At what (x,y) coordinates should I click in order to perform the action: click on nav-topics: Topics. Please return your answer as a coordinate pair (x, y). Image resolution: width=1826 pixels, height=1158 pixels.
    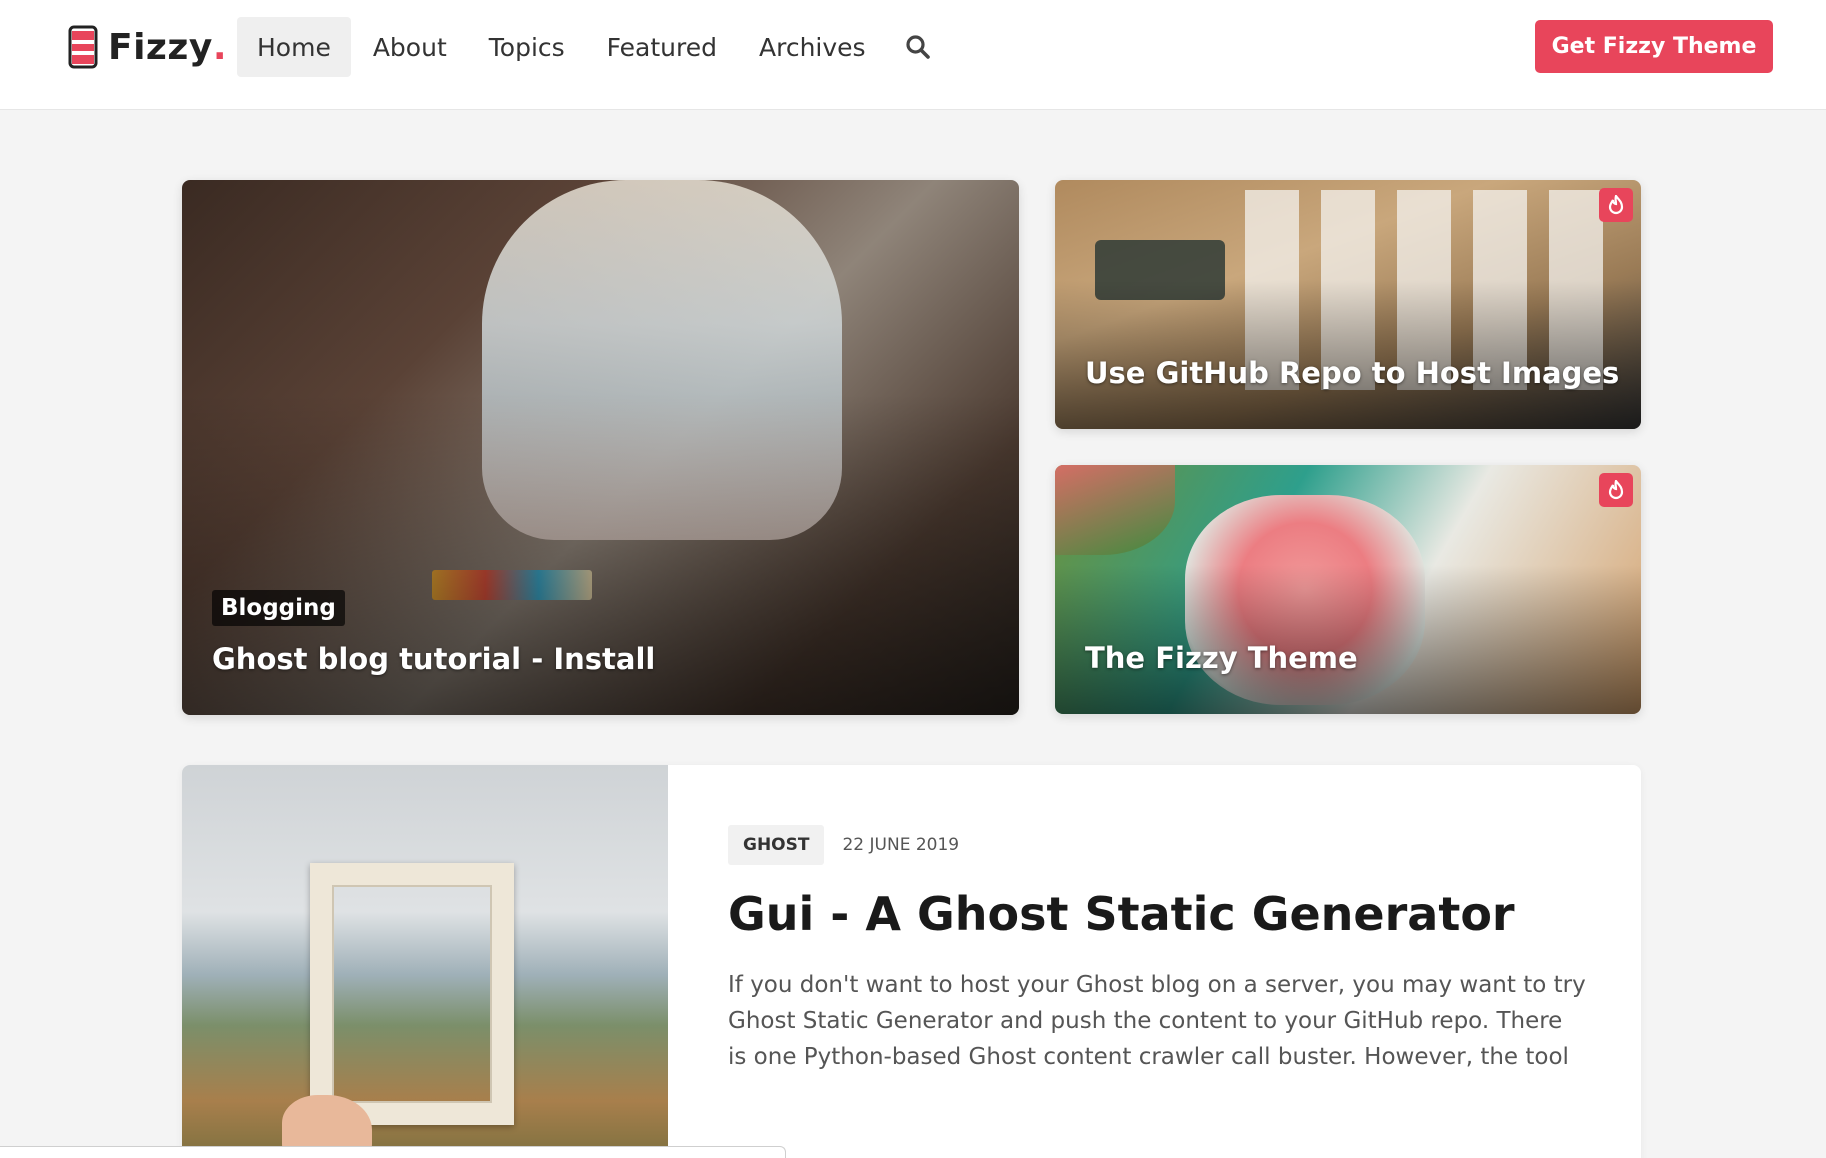
    Looking at the image, I should click on (527, 47).